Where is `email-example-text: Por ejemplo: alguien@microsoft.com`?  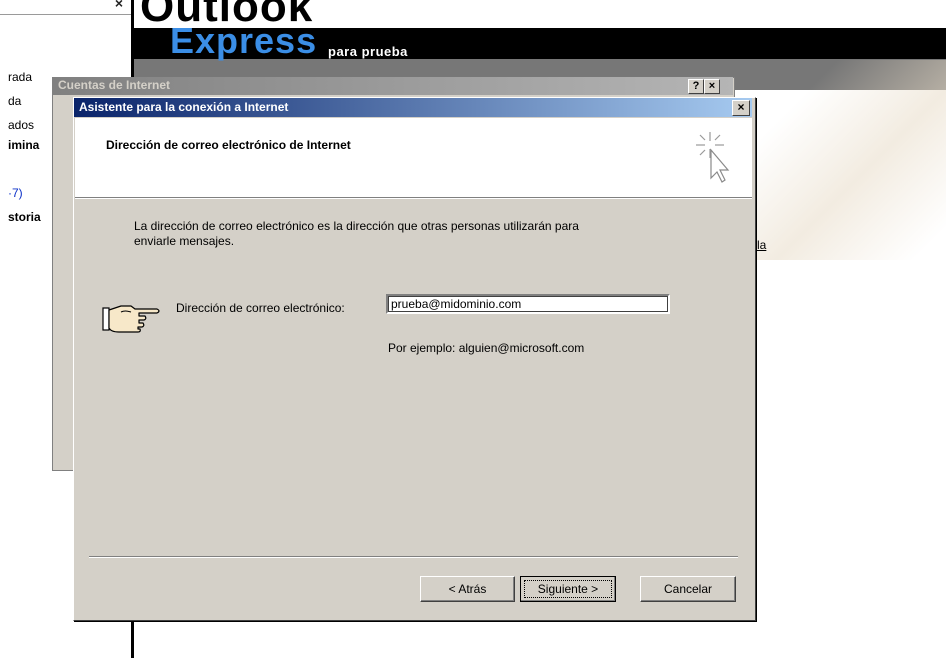
email-example-text: Por ejemplo: alguien@microsoft.com is located at coordinates (486, 348).